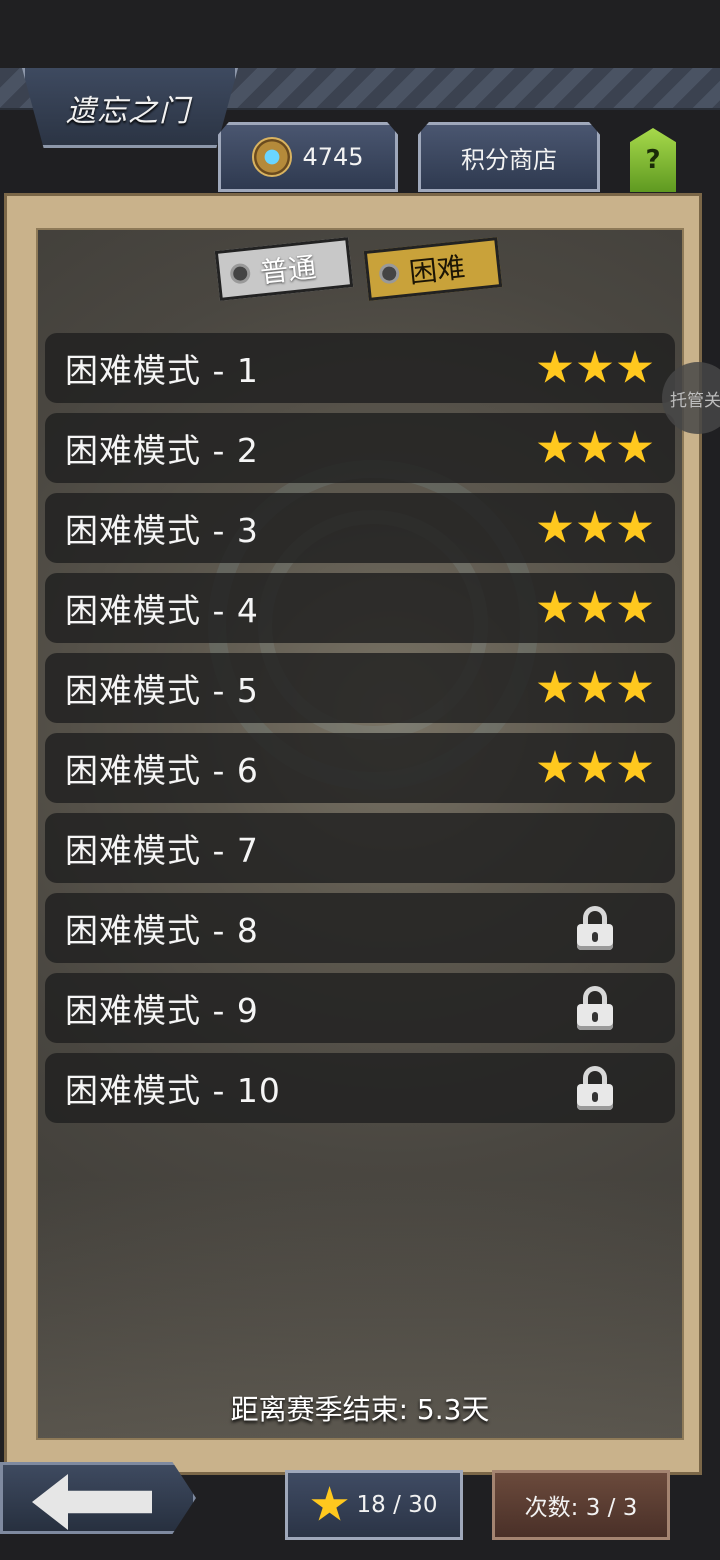  I want to click on help-icon: ?, so click(653, 160).